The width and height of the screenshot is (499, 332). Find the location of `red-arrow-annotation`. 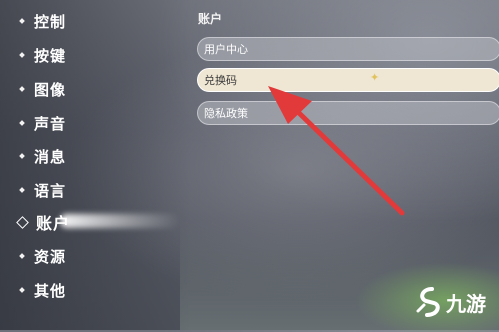

red-arrow-annotation is located at coordinates (336, 151).